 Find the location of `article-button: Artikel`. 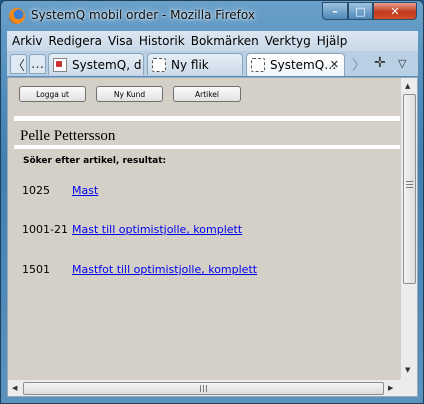

article-button: Artikel is located at coordinates (207, 94).